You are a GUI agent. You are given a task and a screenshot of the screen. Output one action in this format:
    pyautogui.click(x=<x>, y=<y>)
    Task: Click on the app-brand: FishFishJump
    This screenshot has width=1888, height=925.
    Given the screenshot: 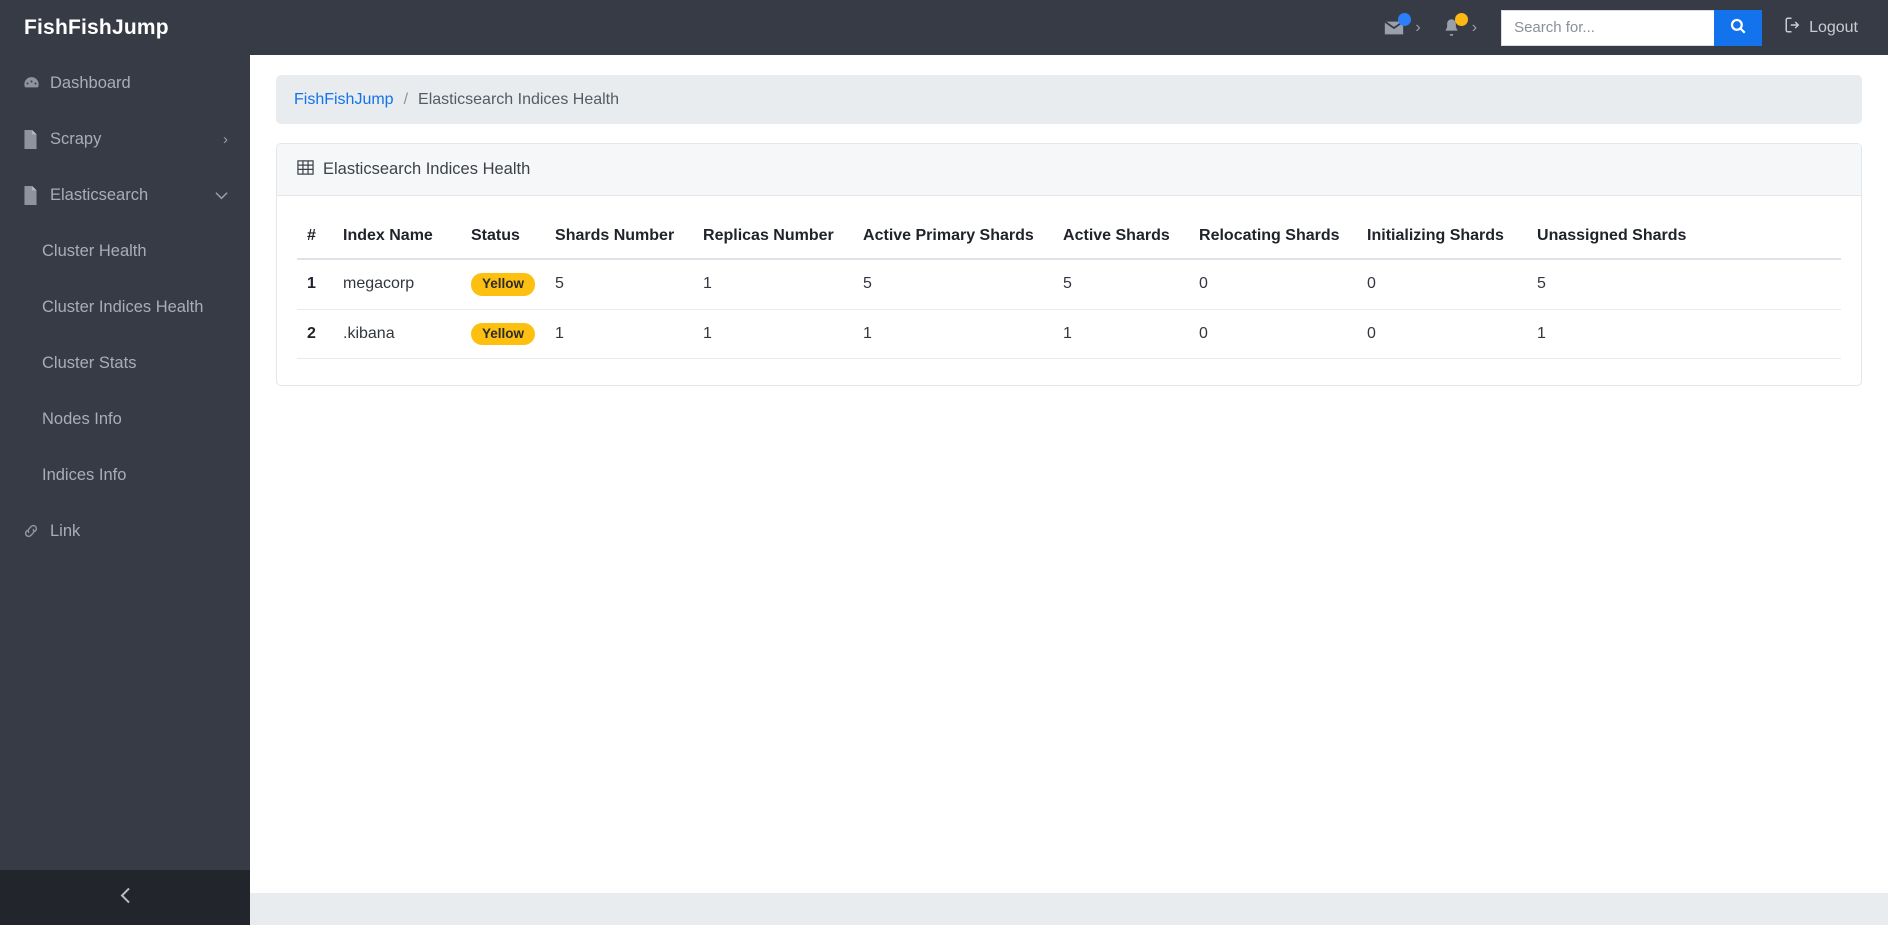 What is the action you would take?
    pyautogui.click(x=125, y=28)
    